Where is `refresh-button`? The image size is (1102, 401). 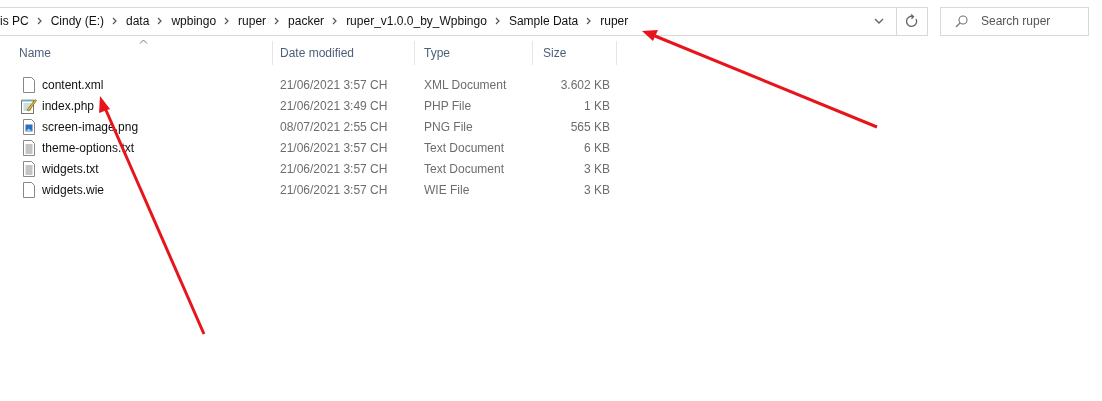
refresh-button is located at coordinates (912, 21).